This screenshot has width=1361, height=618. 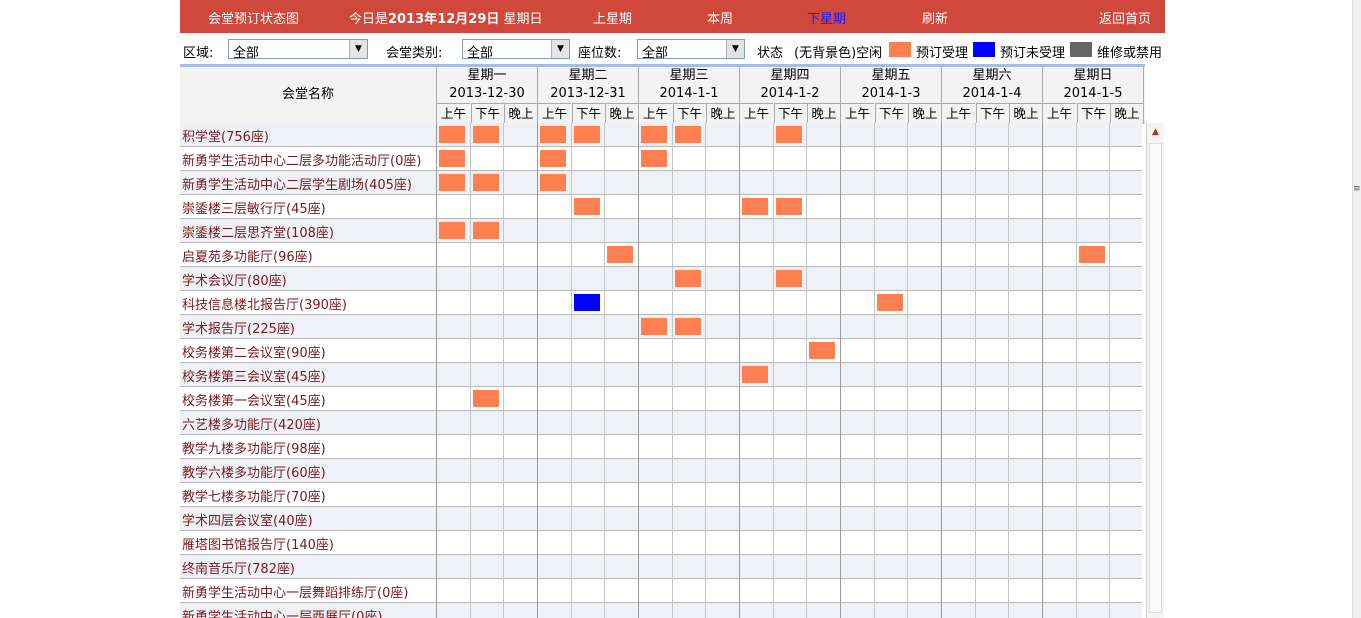 I want to click on hall-name: 新勇学生活动中心一层西展厅(0座), so click(x=282, y=612).